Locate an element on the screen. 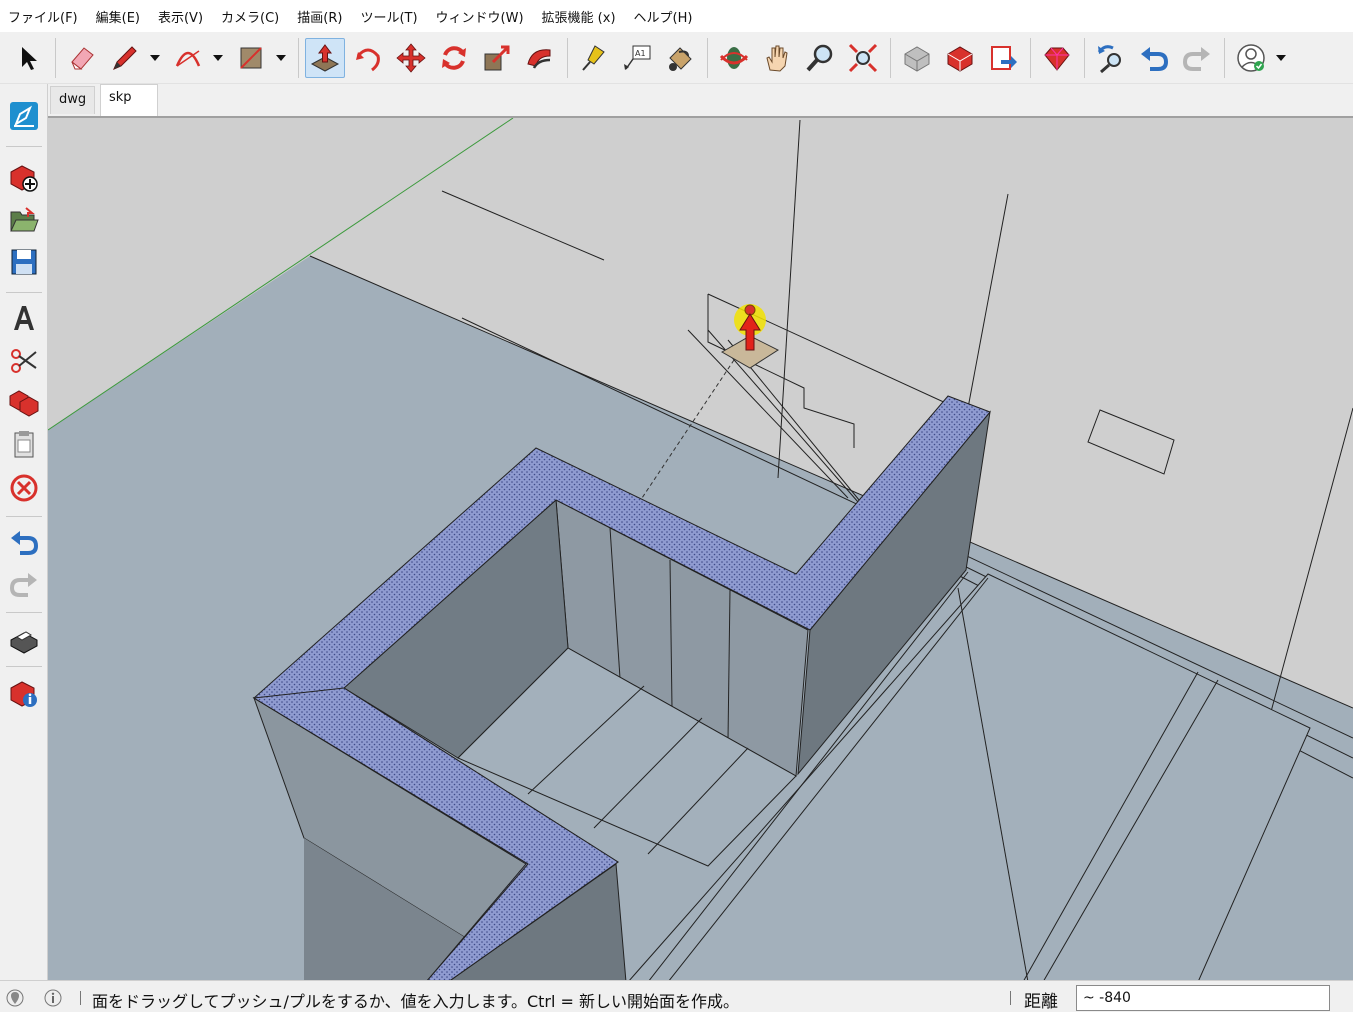 Image resolution: width=1353 pixels, height=1012 pixels. menu-view: 表示(V) is located at coordinates (180, 16).